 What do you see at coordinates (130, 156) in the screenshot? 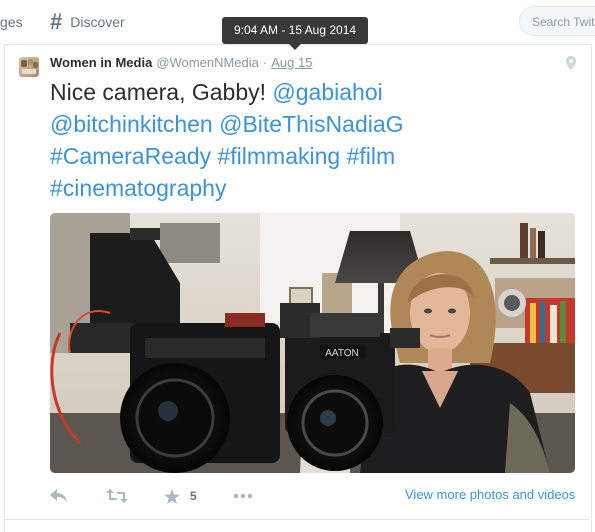
I see `hashtag-link: #CameraReady` at bounding box center [130, 156].